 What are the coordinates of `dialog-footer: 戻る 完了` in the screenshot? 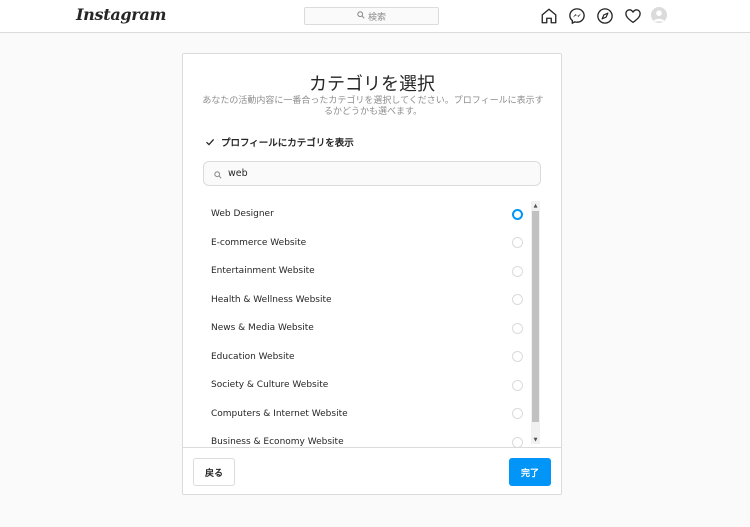 It's located at (372, 470).